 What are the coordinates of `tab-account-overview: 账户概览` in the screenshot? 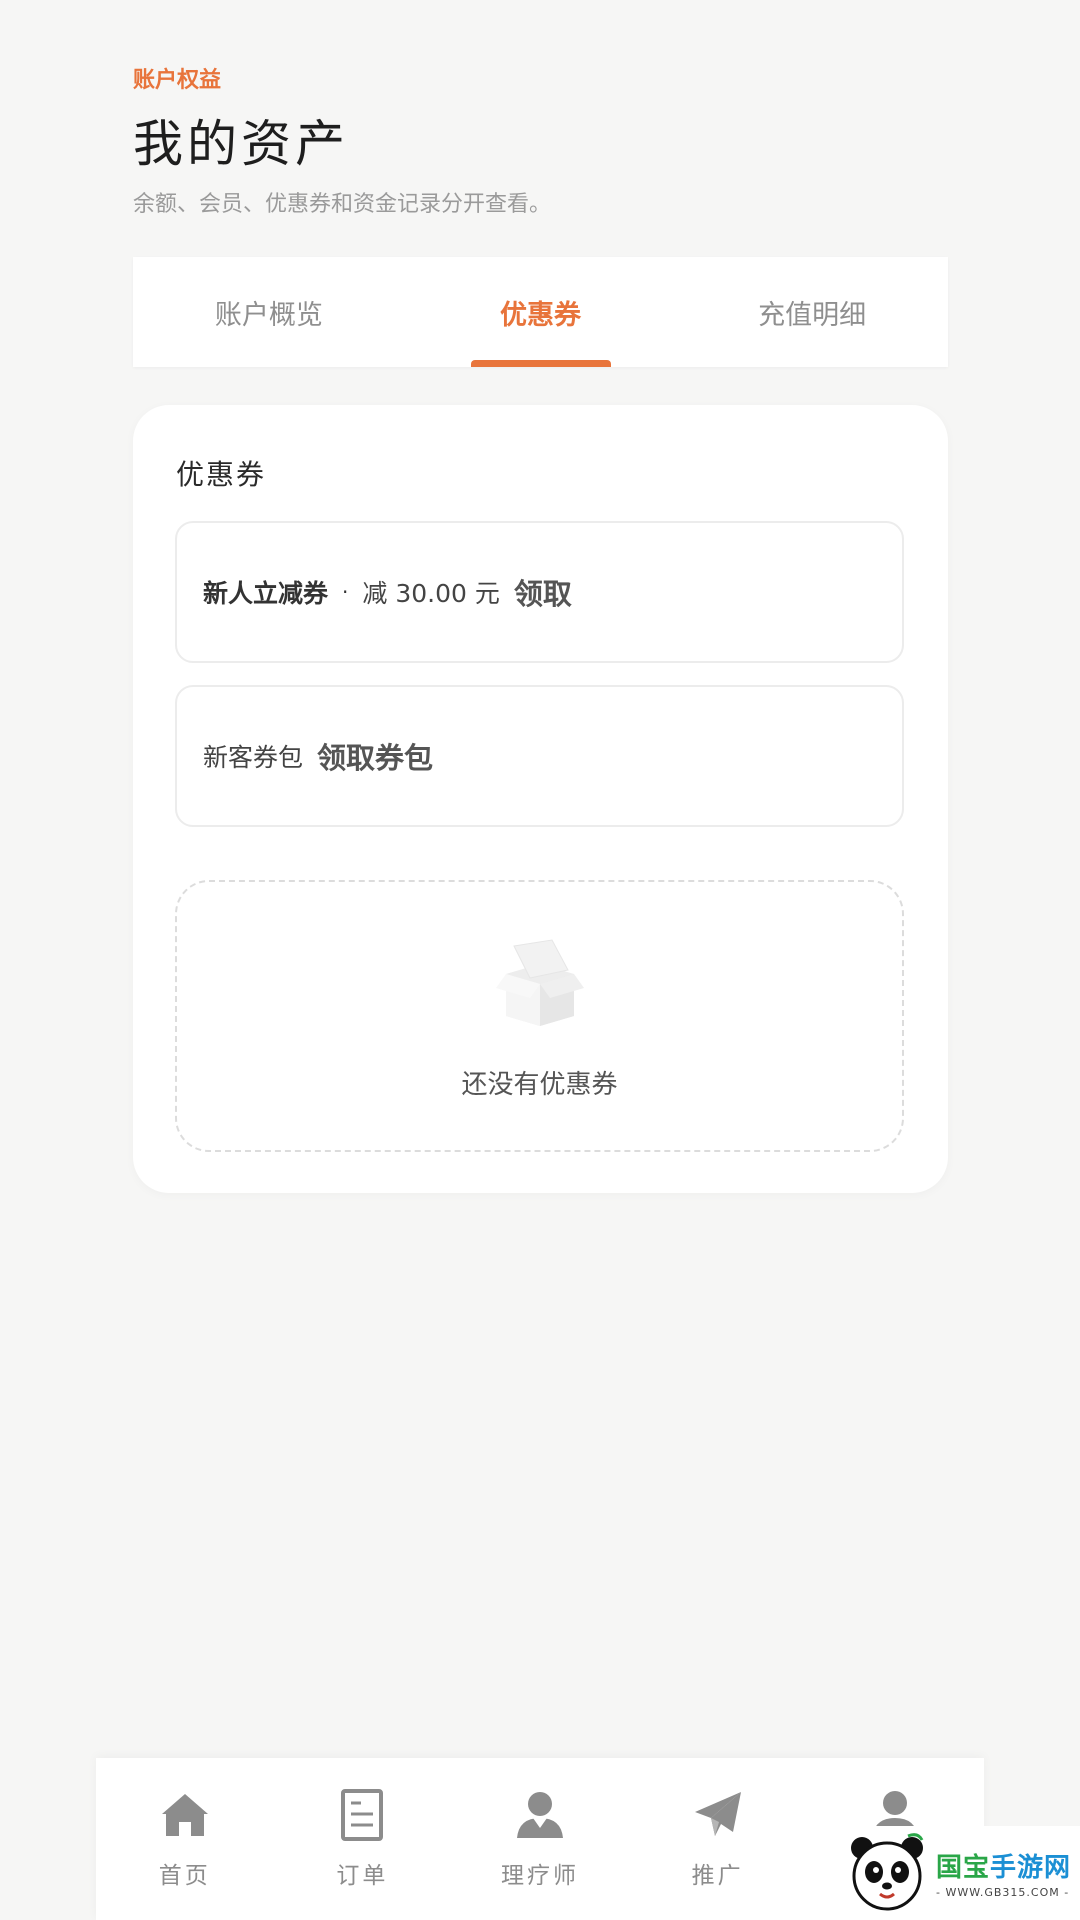 It's located at (269, 312).